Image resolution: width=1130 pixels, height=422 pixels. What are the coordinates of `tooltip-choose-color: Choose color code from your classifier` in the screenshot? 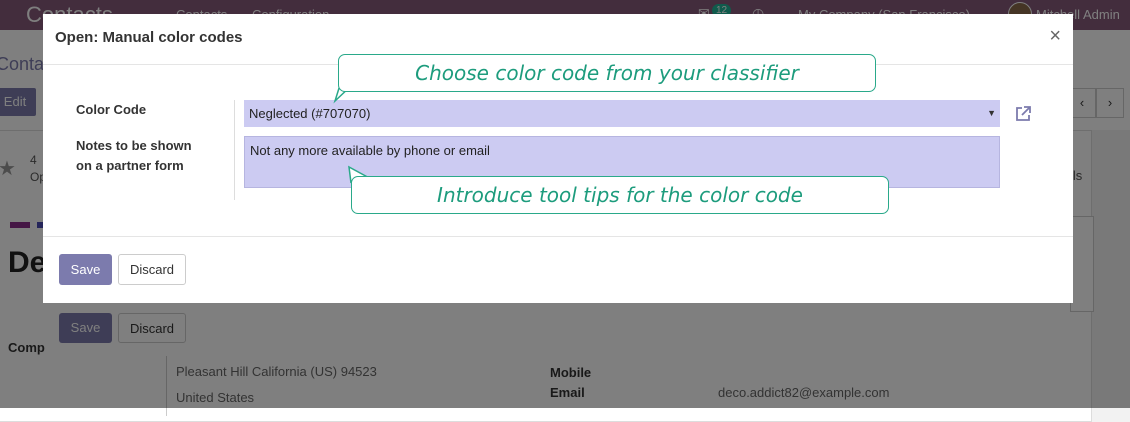 It's located at (607, 73).